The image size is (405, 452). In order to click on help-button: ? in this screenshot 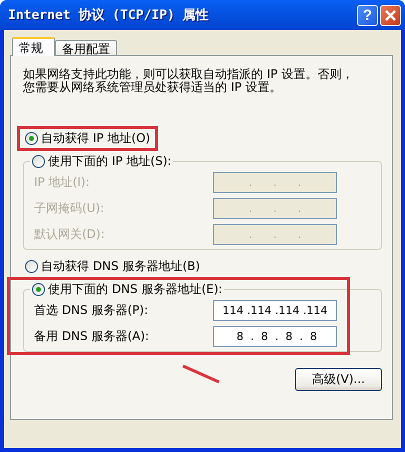, I will do `click(367, 15)`.